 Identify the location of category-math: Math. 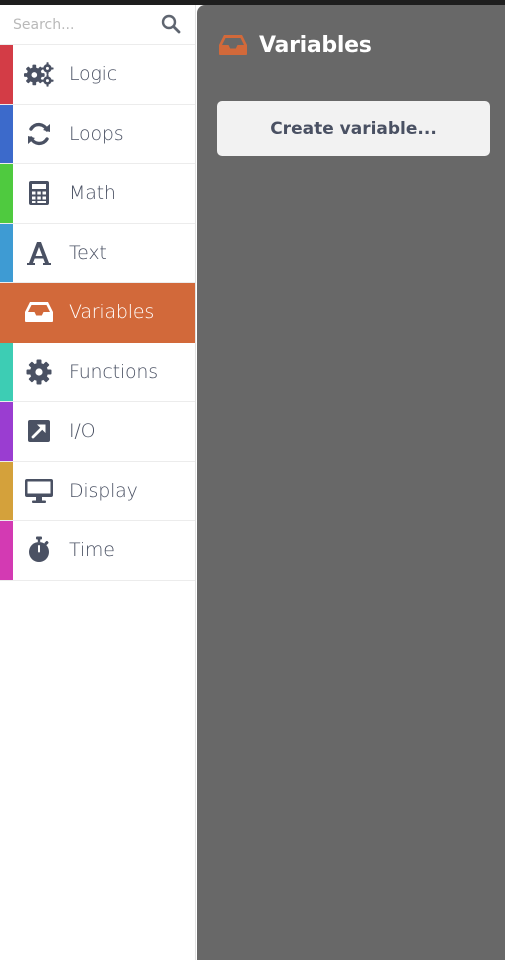
(97, 194).